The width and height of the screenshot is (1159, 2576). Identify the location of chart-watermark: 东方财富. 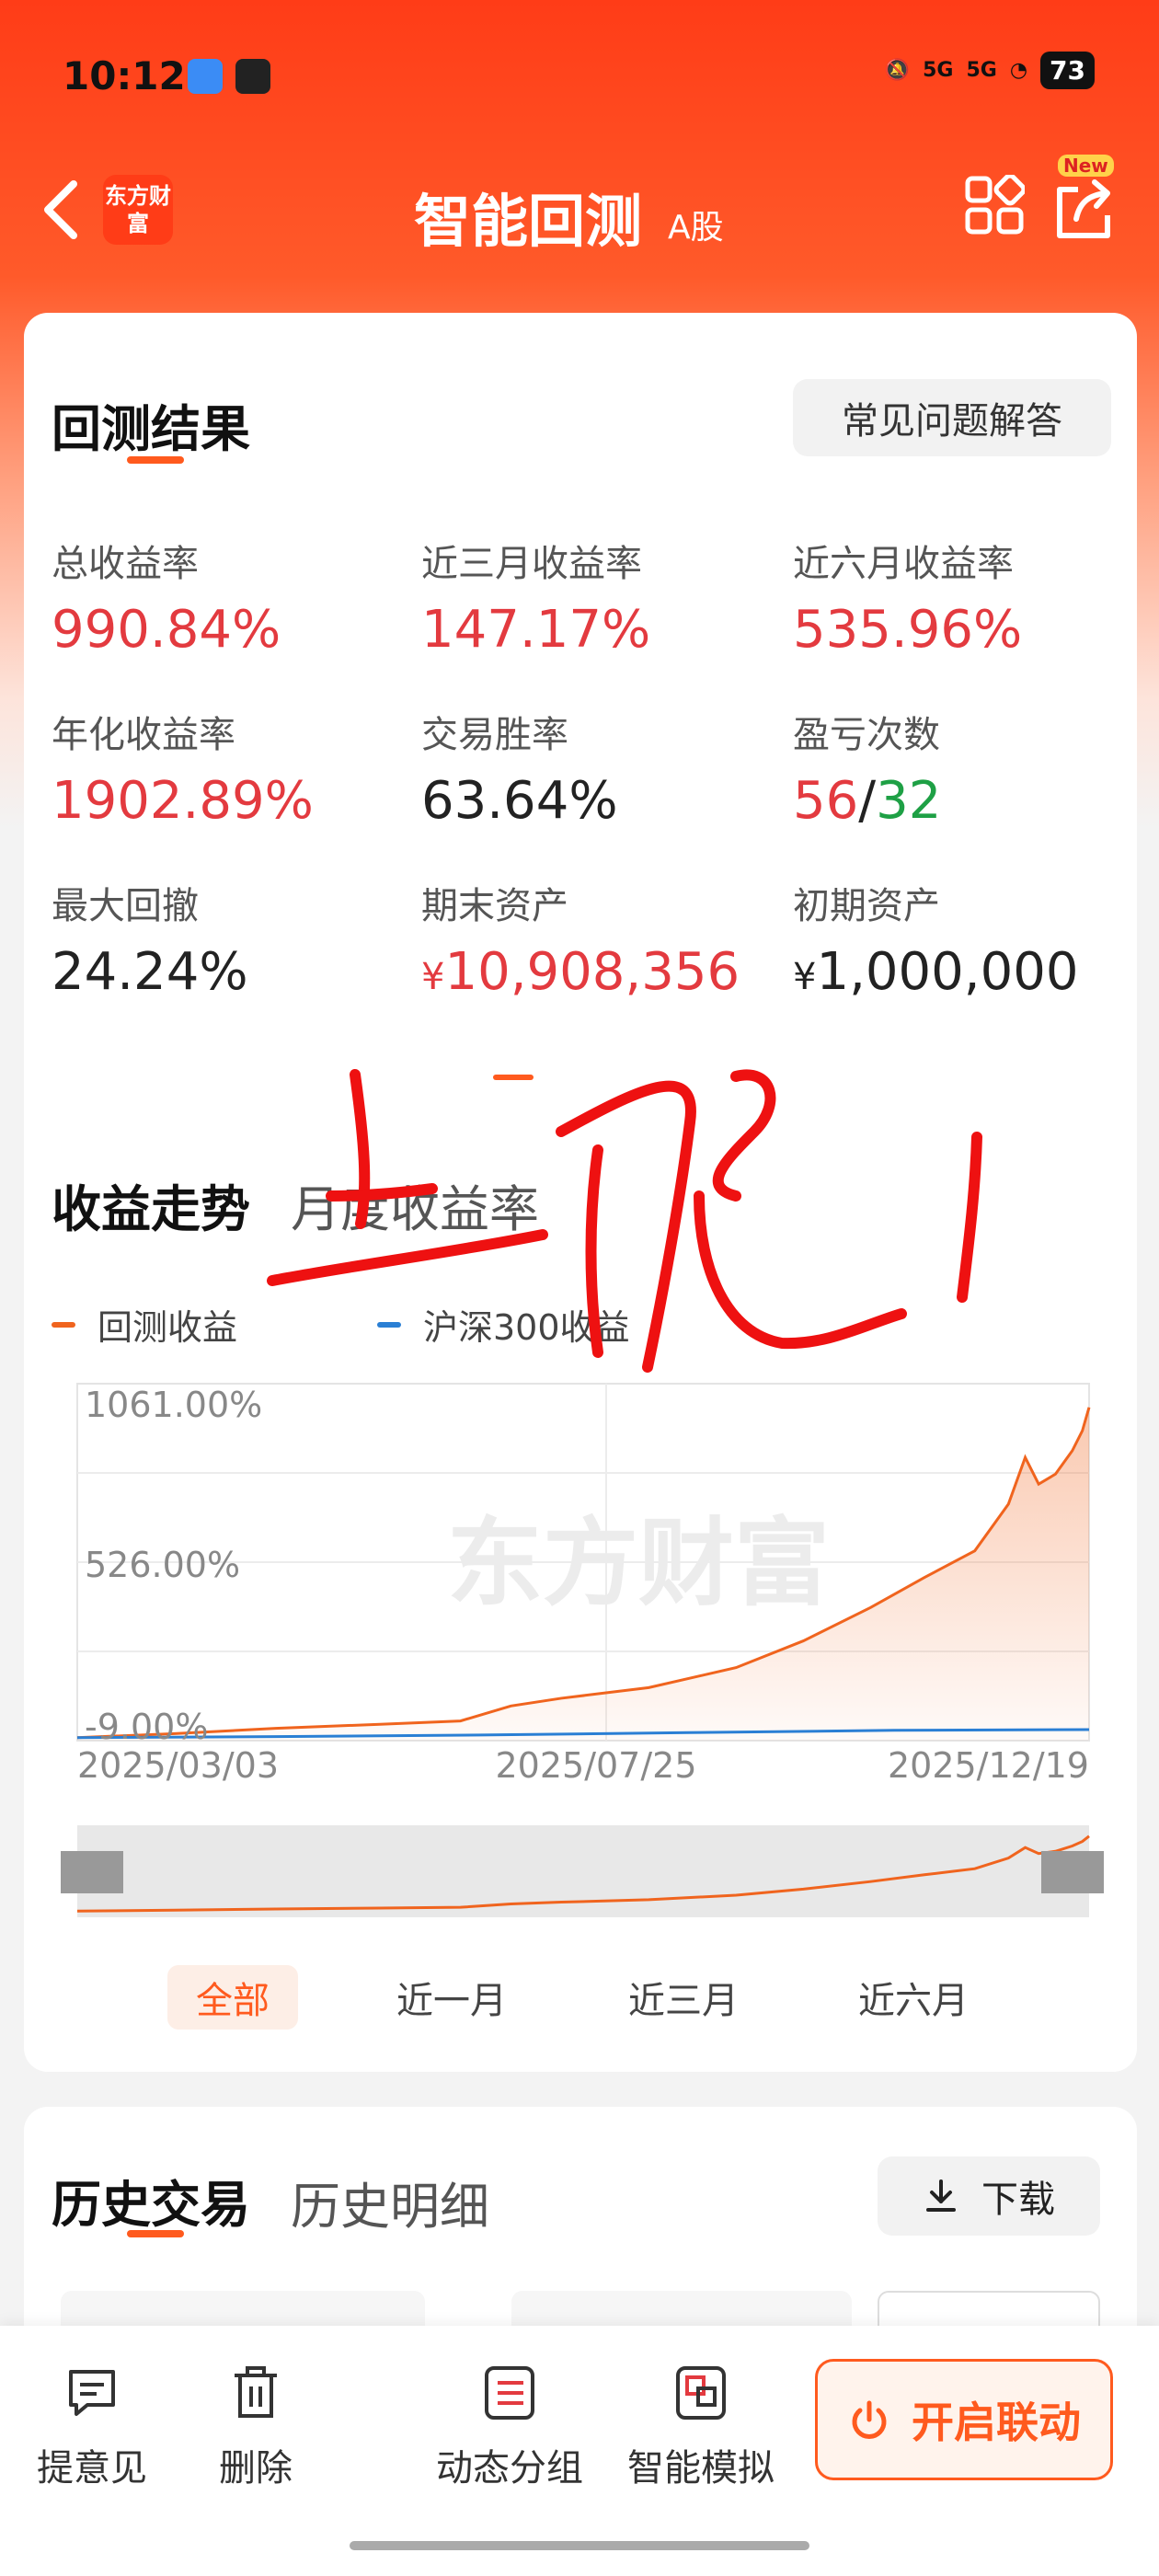
(638, 1563).